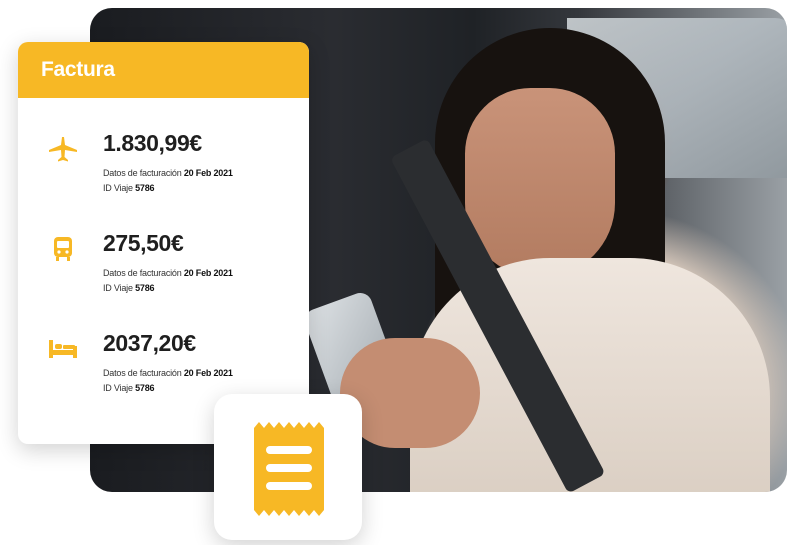 The height and width of the screenshot is (545, 787). Describe the element at coordinates (63, 349) in the screenshot. I see `bed-icon` at that location.